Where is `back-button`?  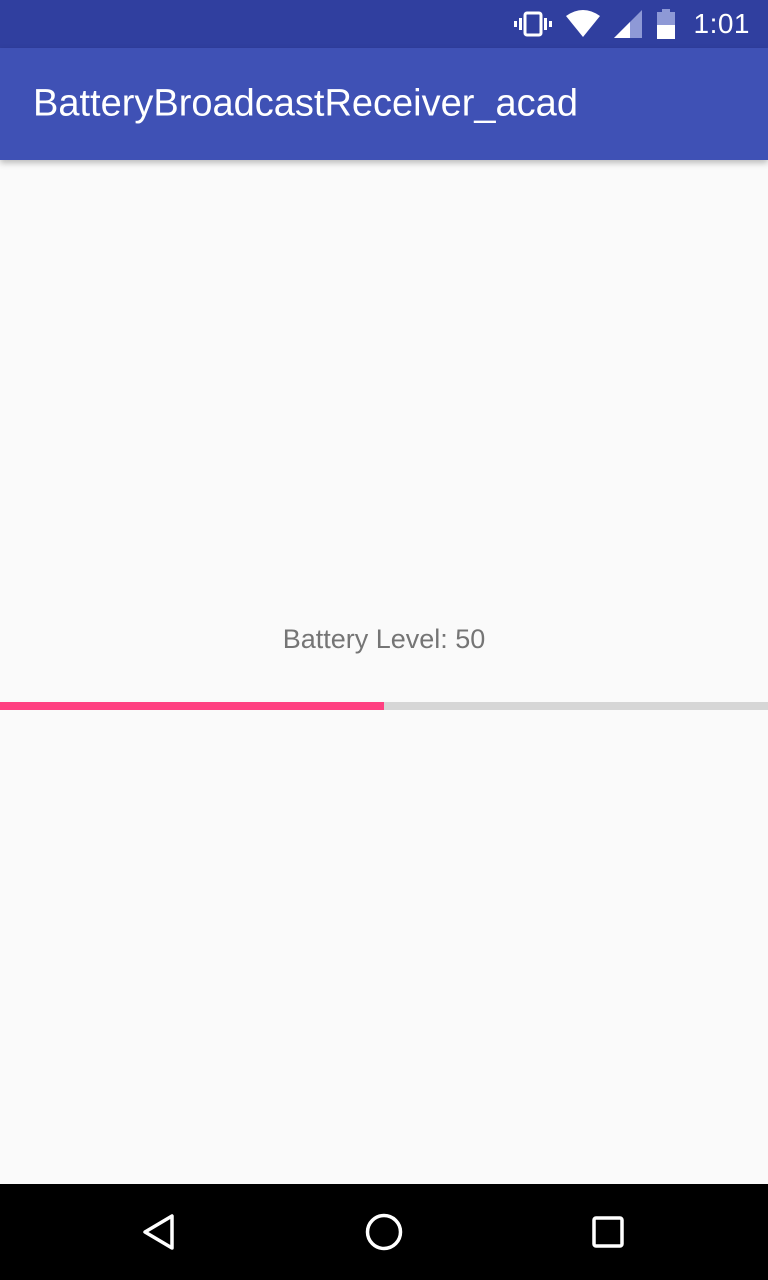
back-button is located at coordinates (160, 1232).